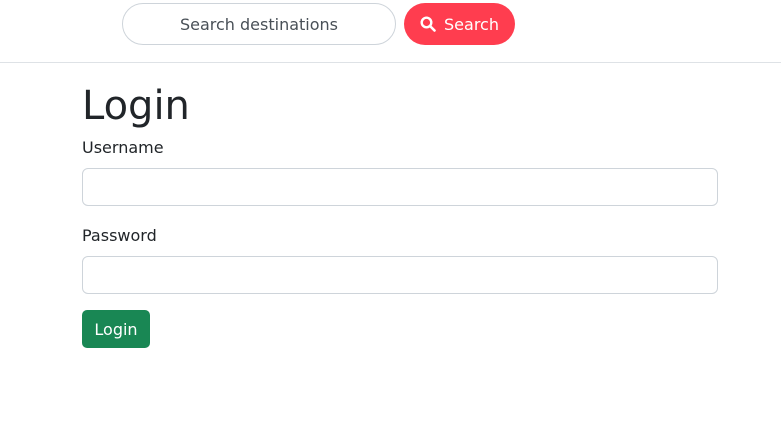  I want to click on username-field, so click(400, 187).